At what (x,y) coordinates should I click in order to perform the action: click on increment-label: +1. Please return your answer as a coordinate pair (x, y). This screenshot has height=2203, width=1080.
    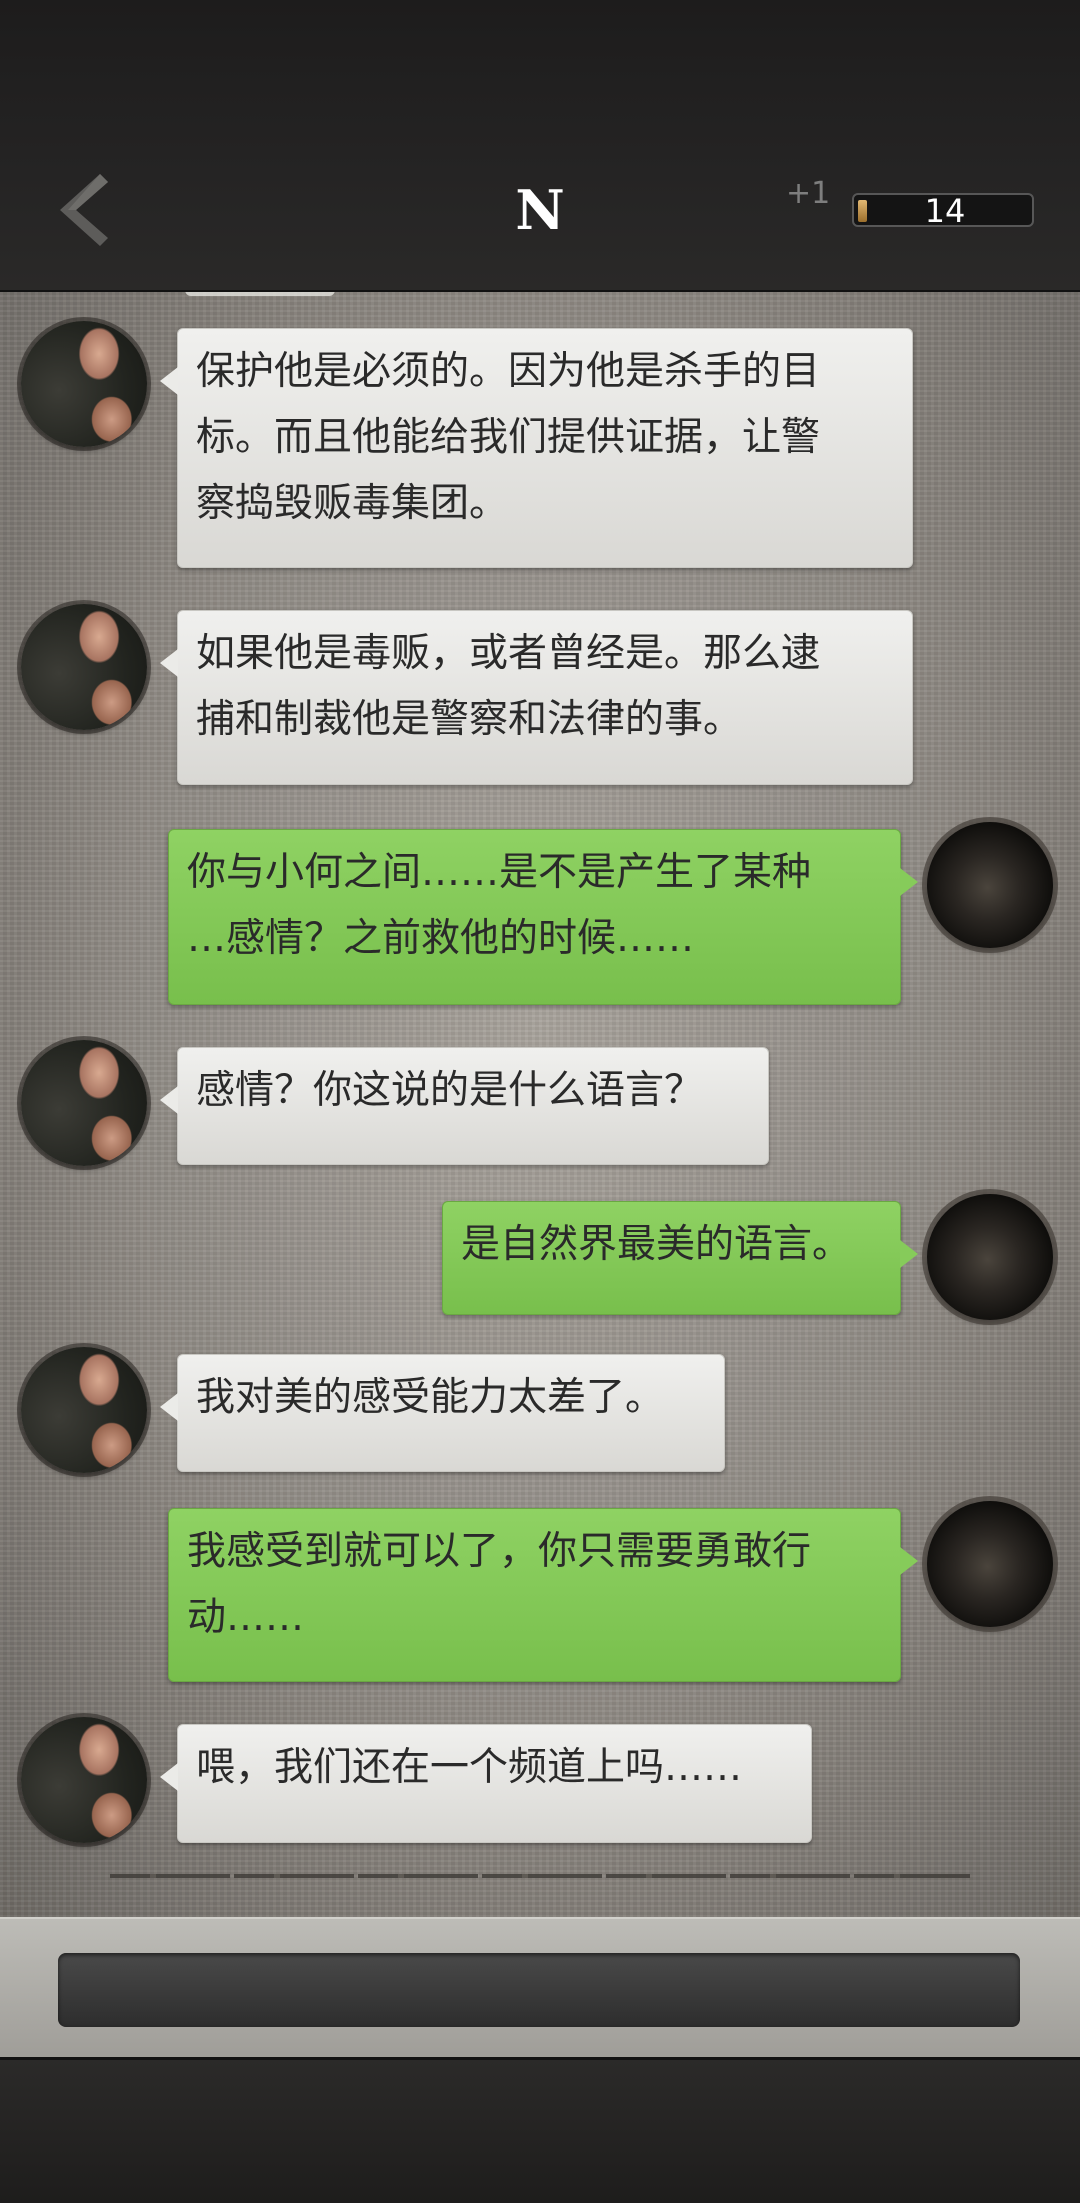
    Looking at the image, I should click on (808, 193).